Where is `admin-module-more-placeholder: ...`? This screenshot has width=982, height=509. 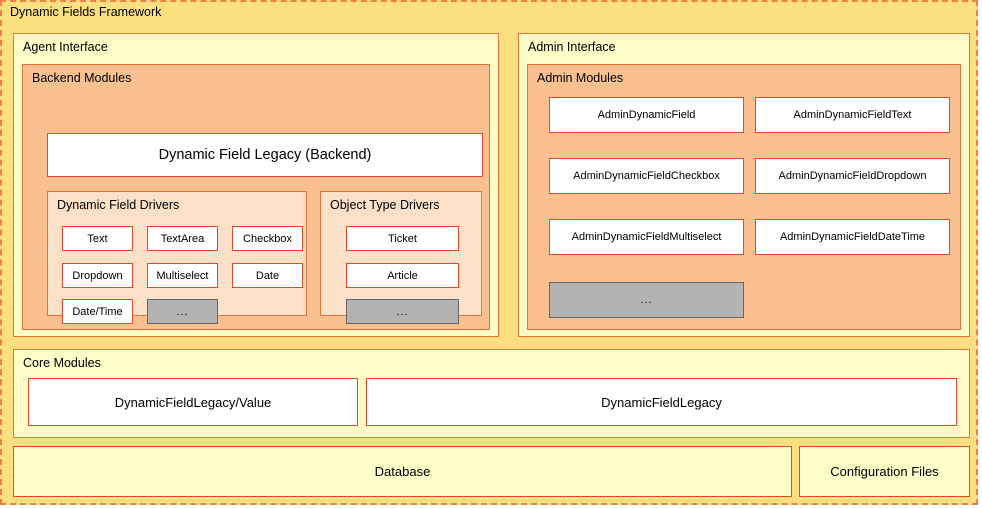
admin-module-more-placeholder: ... is located at coordinates (646, 300).